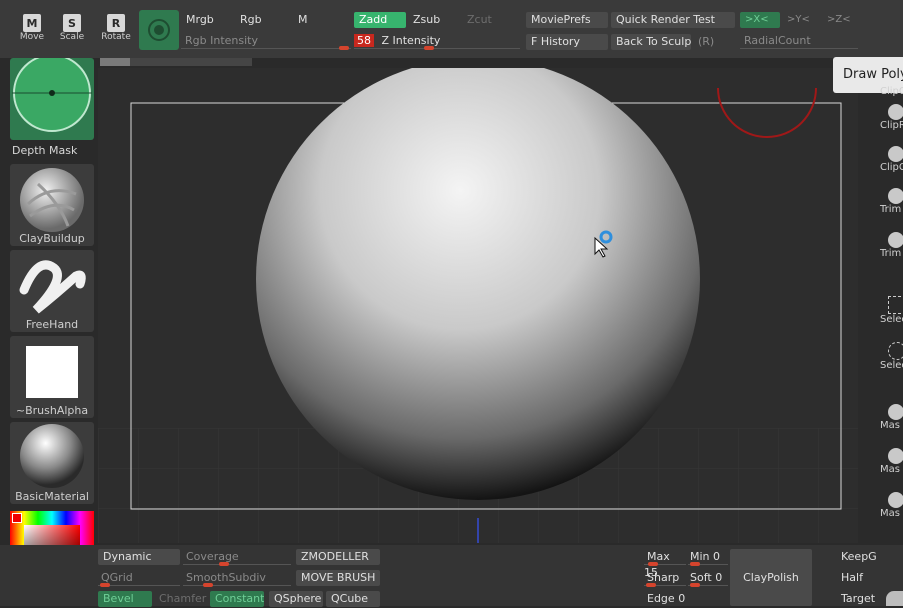  I want to click on dynamic-button: Dynamic, so click(139, 557).